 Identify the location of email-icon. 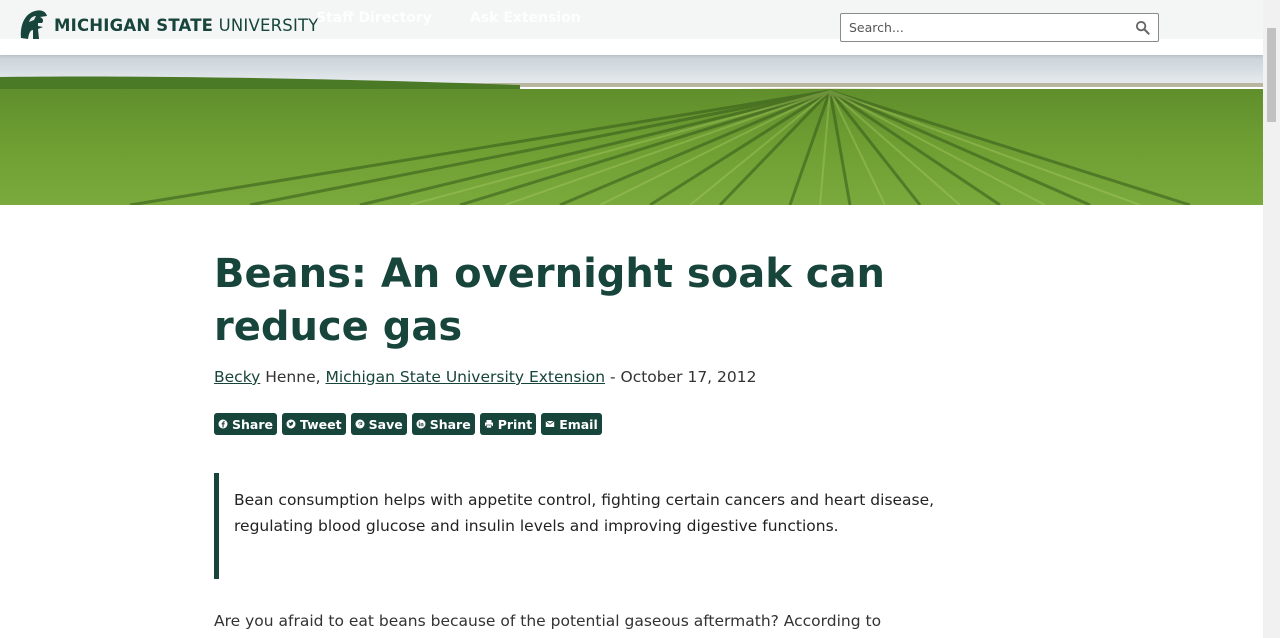
(550, 423).